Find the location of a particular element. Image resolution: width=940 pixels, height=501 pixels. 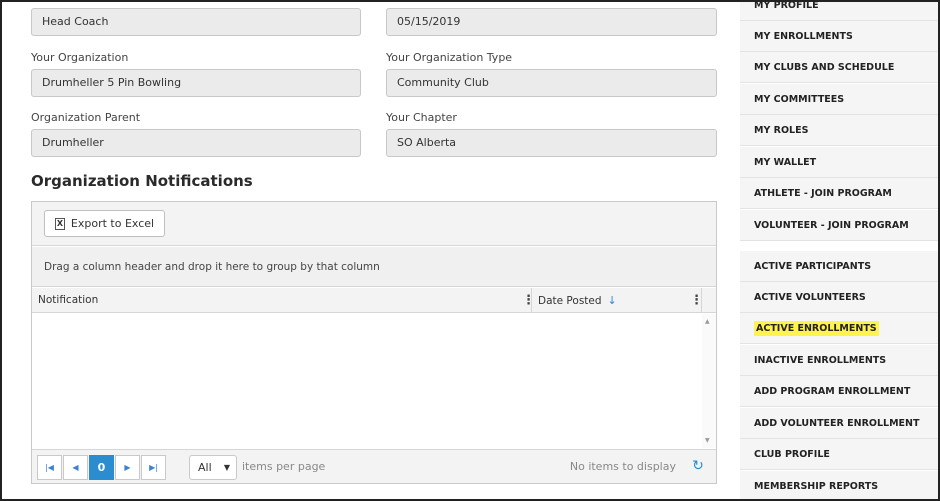

sidebar-item-my-clubs-and-schedule: MY CLUBS AND SCHEDULE is located at coordinates (839, 67).